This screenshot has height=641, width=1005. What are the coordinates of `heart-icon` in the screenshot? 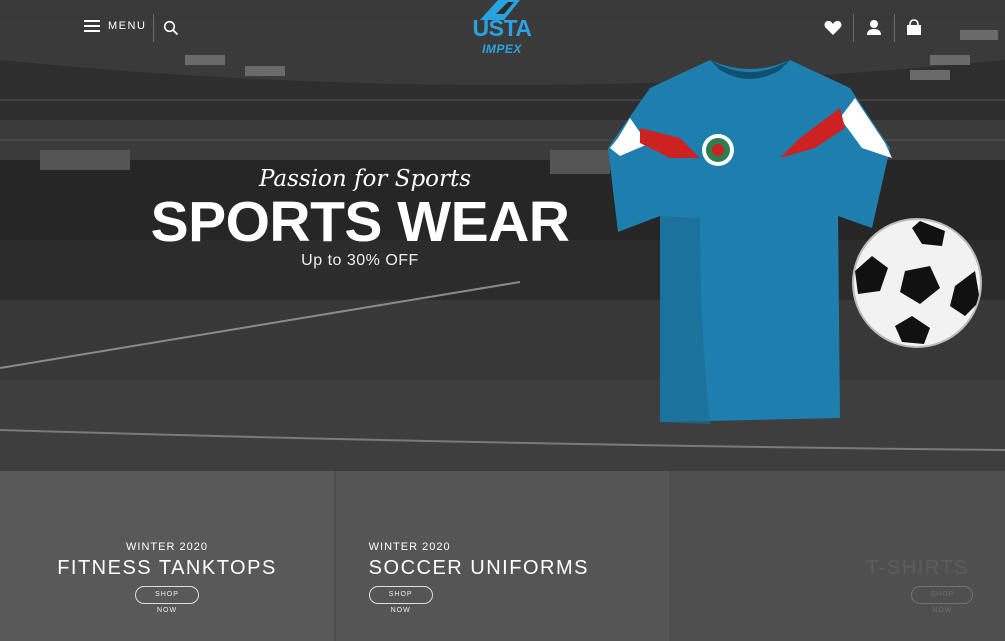 It's located at (833, 28).